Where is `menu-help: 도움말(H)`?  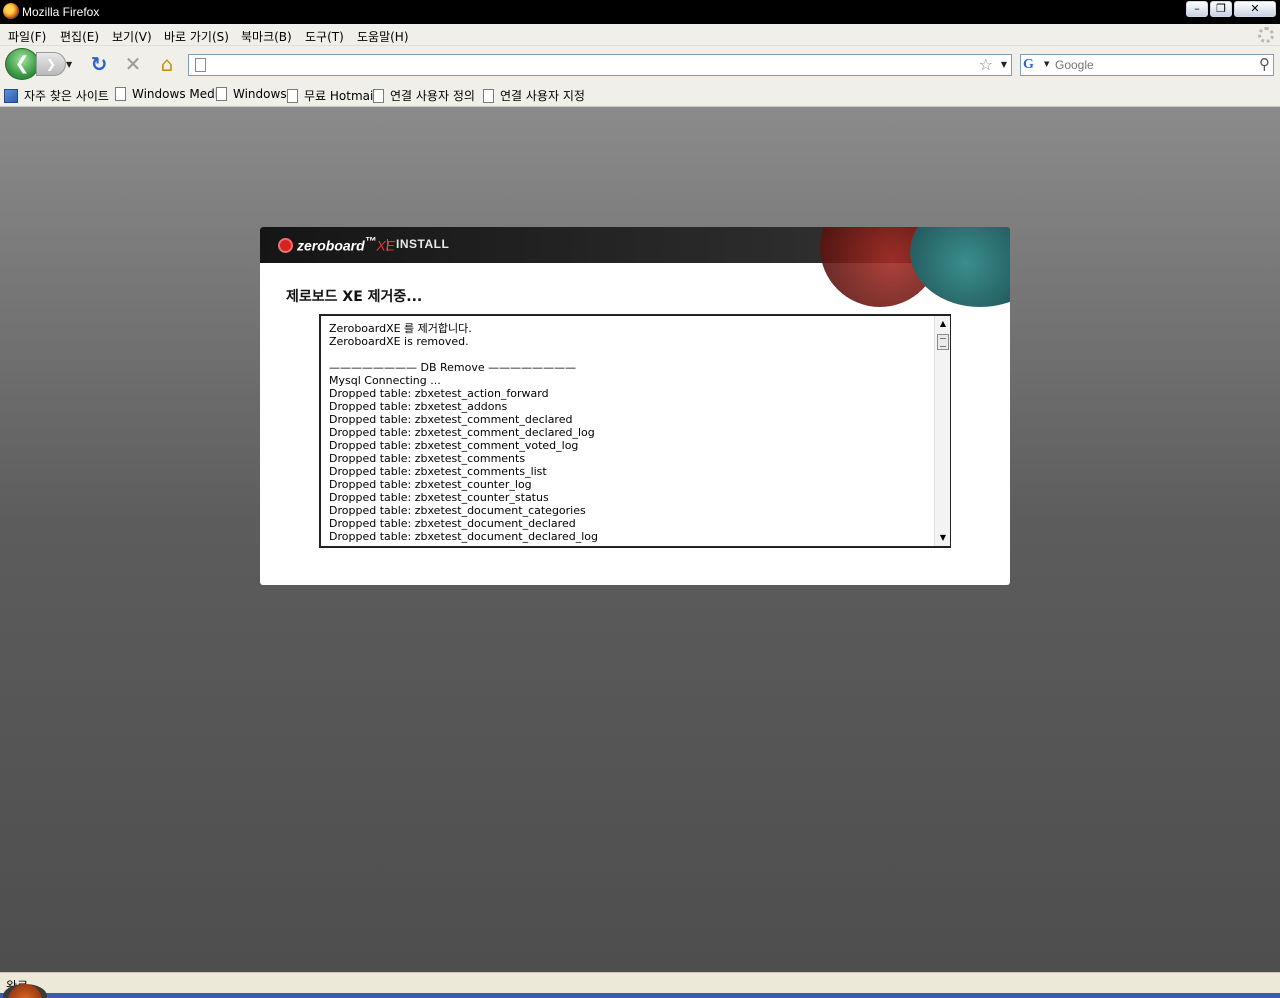
menu-help: 도움말(H) is located at coordinates (383, 36).